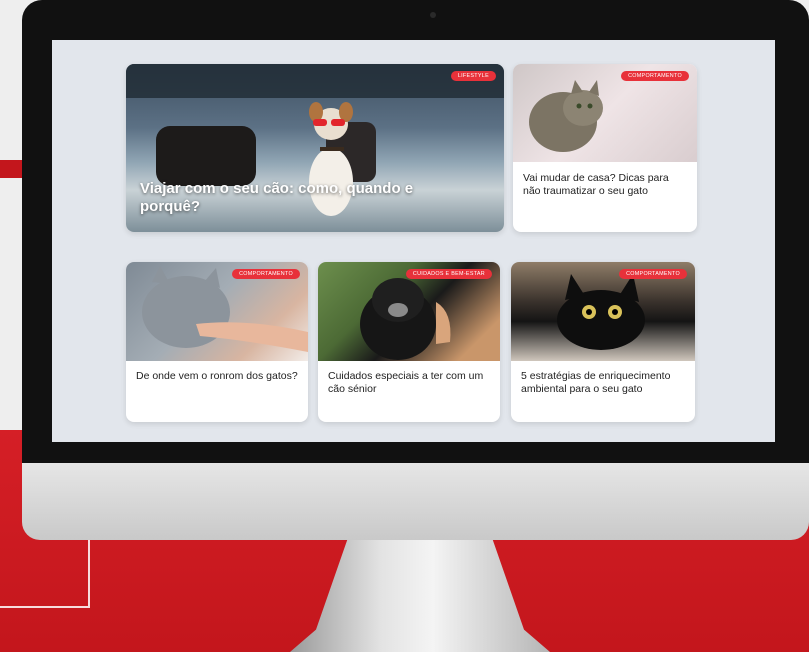 This screenshot has width=809, height=652. What do you see at coordinates (217, 376) in the screenshot?
I see `card-title: De onde vem o ronrom dos gatos?` at bounding box center [217, 376].